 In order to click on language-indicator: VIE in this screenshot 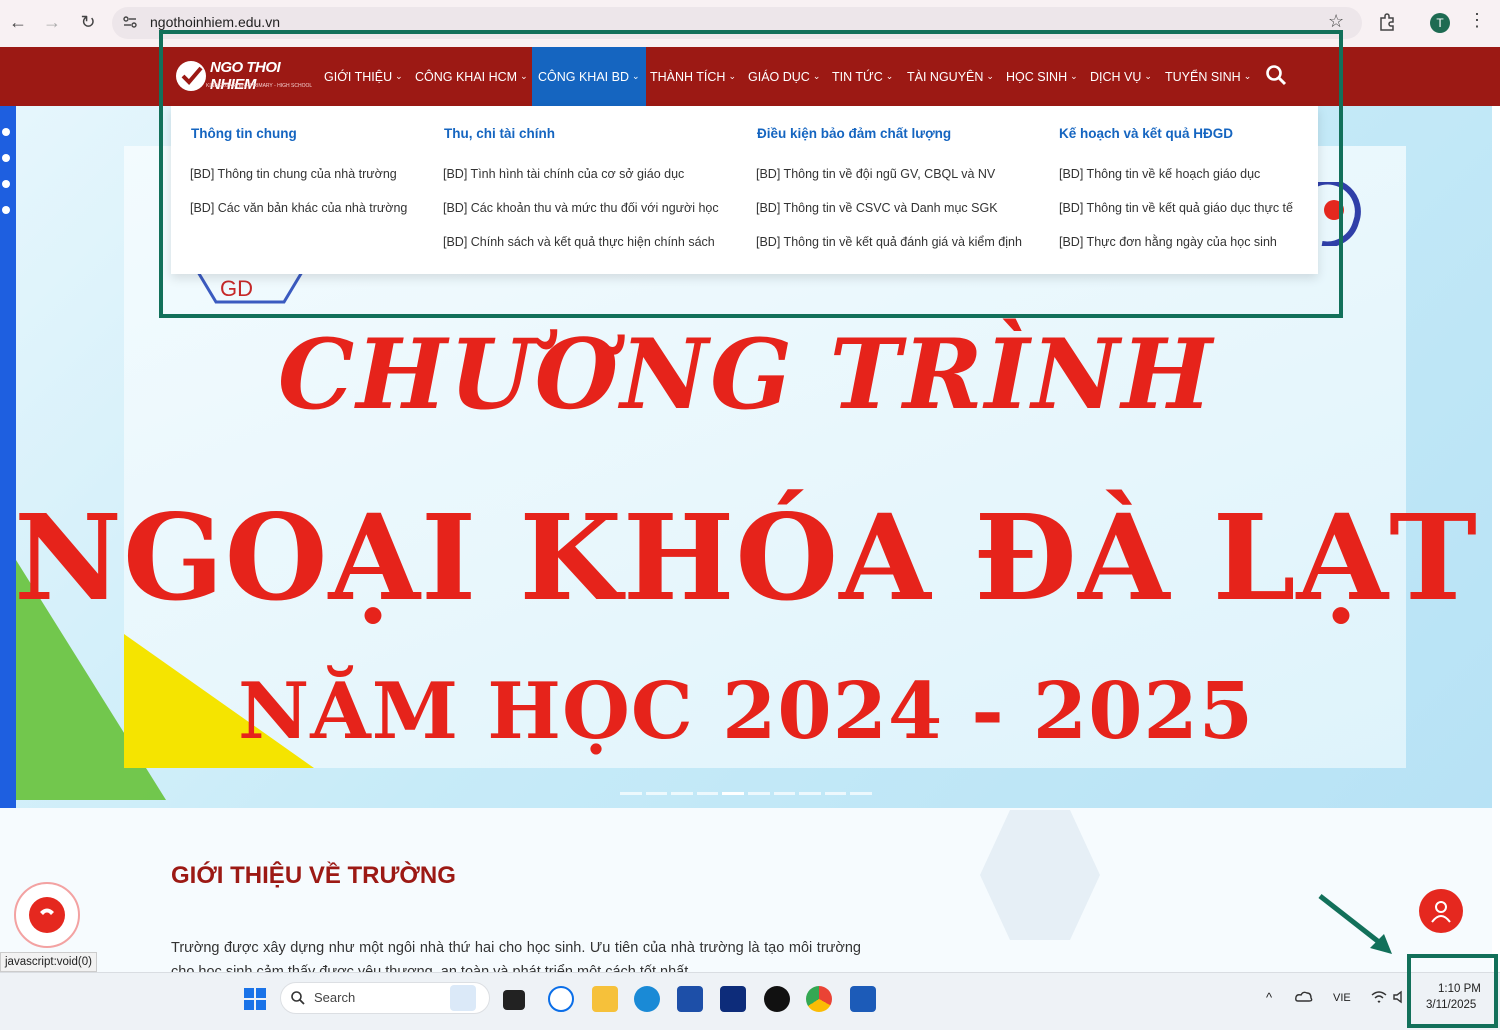, I will do `click(1342, 998)`.